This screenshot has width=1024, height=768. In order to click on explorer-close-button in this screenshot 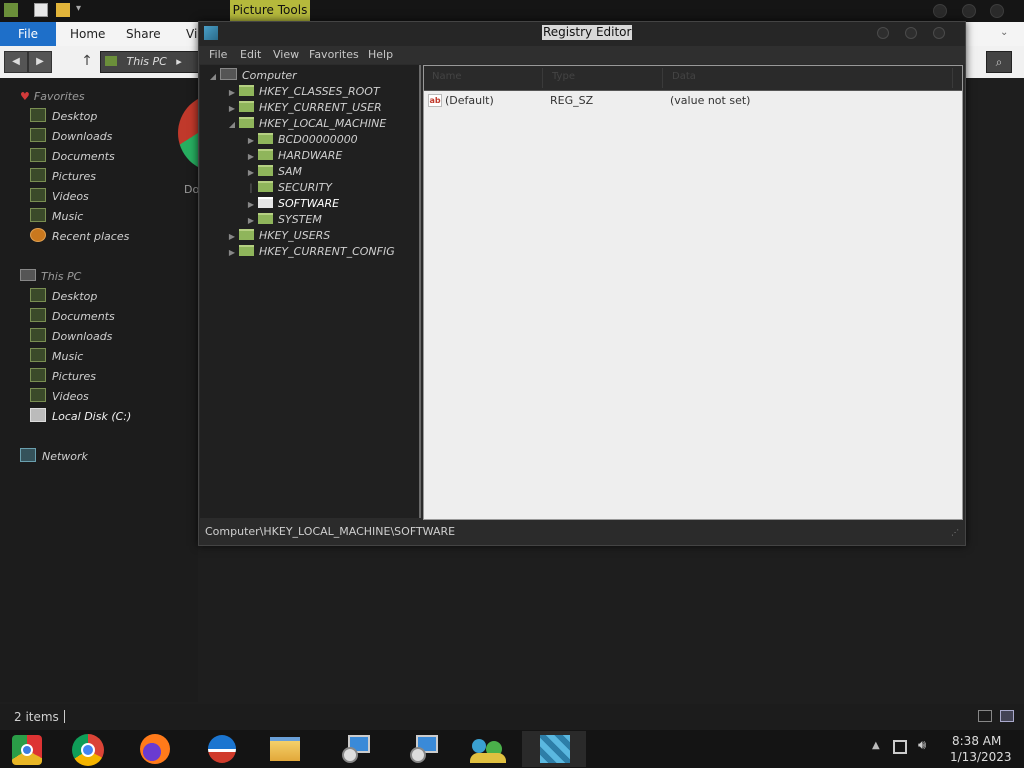, I will do `click(997, 11)`.